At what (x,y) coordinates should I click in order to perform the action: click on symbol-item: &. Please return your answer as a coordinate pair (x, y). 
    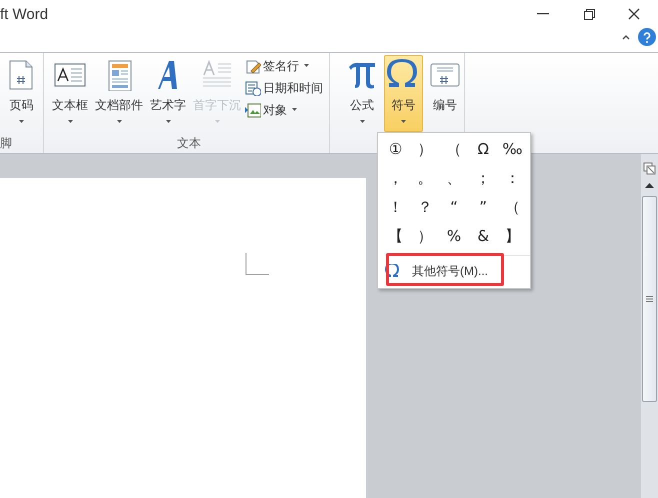
    Looking at the image, I should click on (483, 236).